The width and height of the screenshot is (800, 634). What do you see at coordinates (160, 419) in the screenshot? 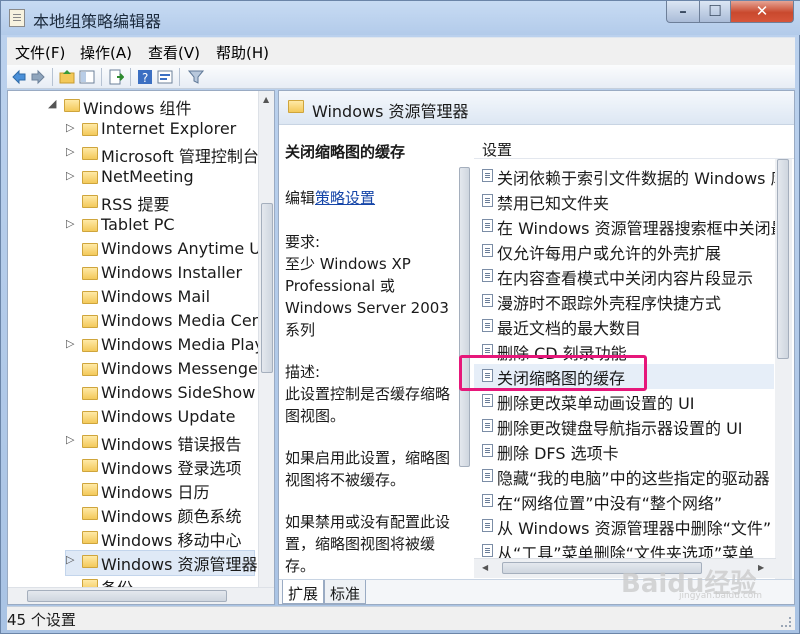
I see `tree-item: Windows Update` at bounding box center [160, 419].